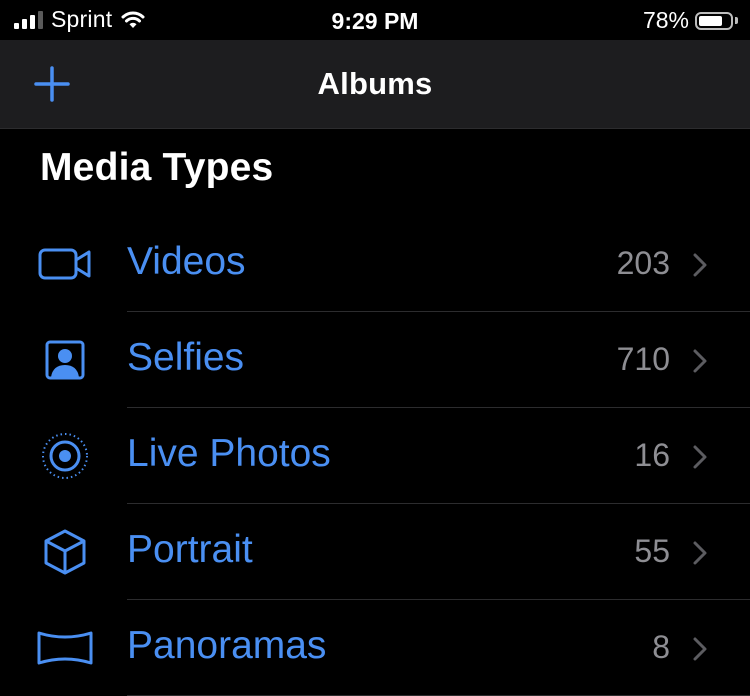  Describe the element at coordinates (65, 552) in the screenshot. I see `cube-icon` at that location.